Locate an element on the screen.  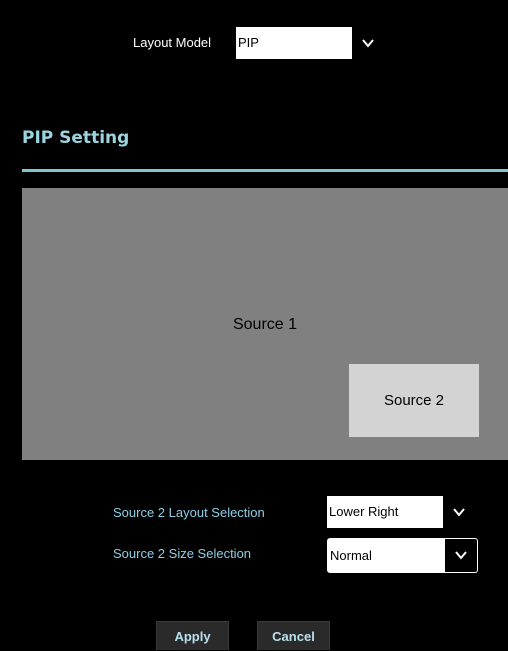
cancel-button: Cancel is located at coordinates (293, 635).